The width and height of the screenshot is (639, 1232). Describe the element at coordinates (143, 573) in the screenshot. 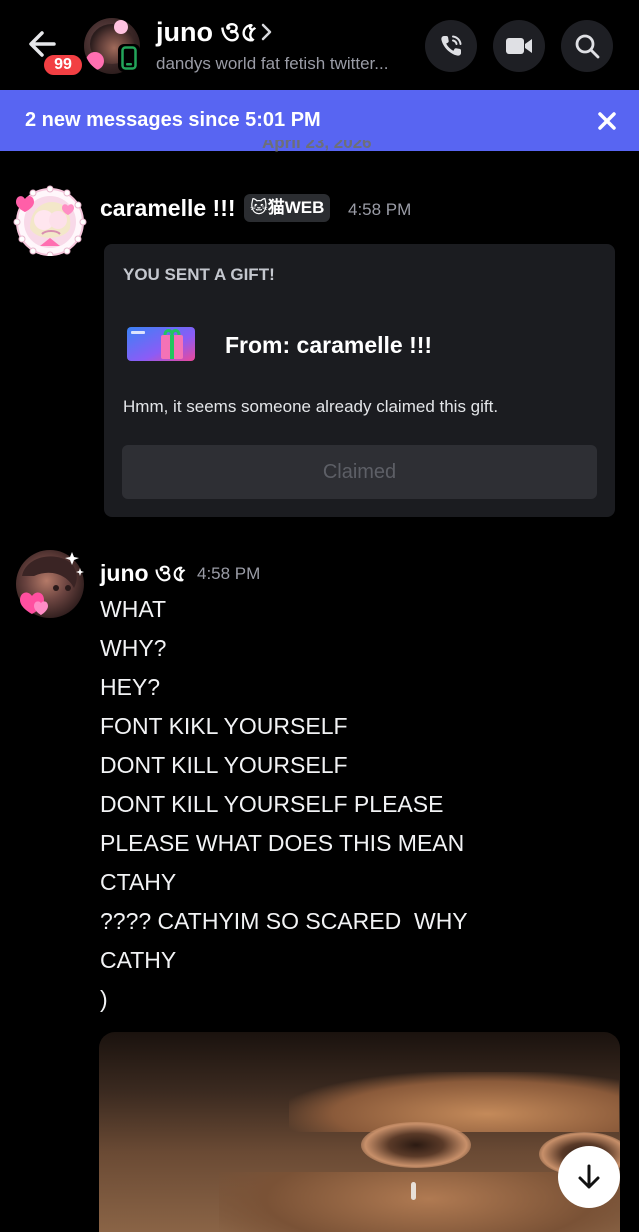

I see `message-author: juno ও৫` at that location.